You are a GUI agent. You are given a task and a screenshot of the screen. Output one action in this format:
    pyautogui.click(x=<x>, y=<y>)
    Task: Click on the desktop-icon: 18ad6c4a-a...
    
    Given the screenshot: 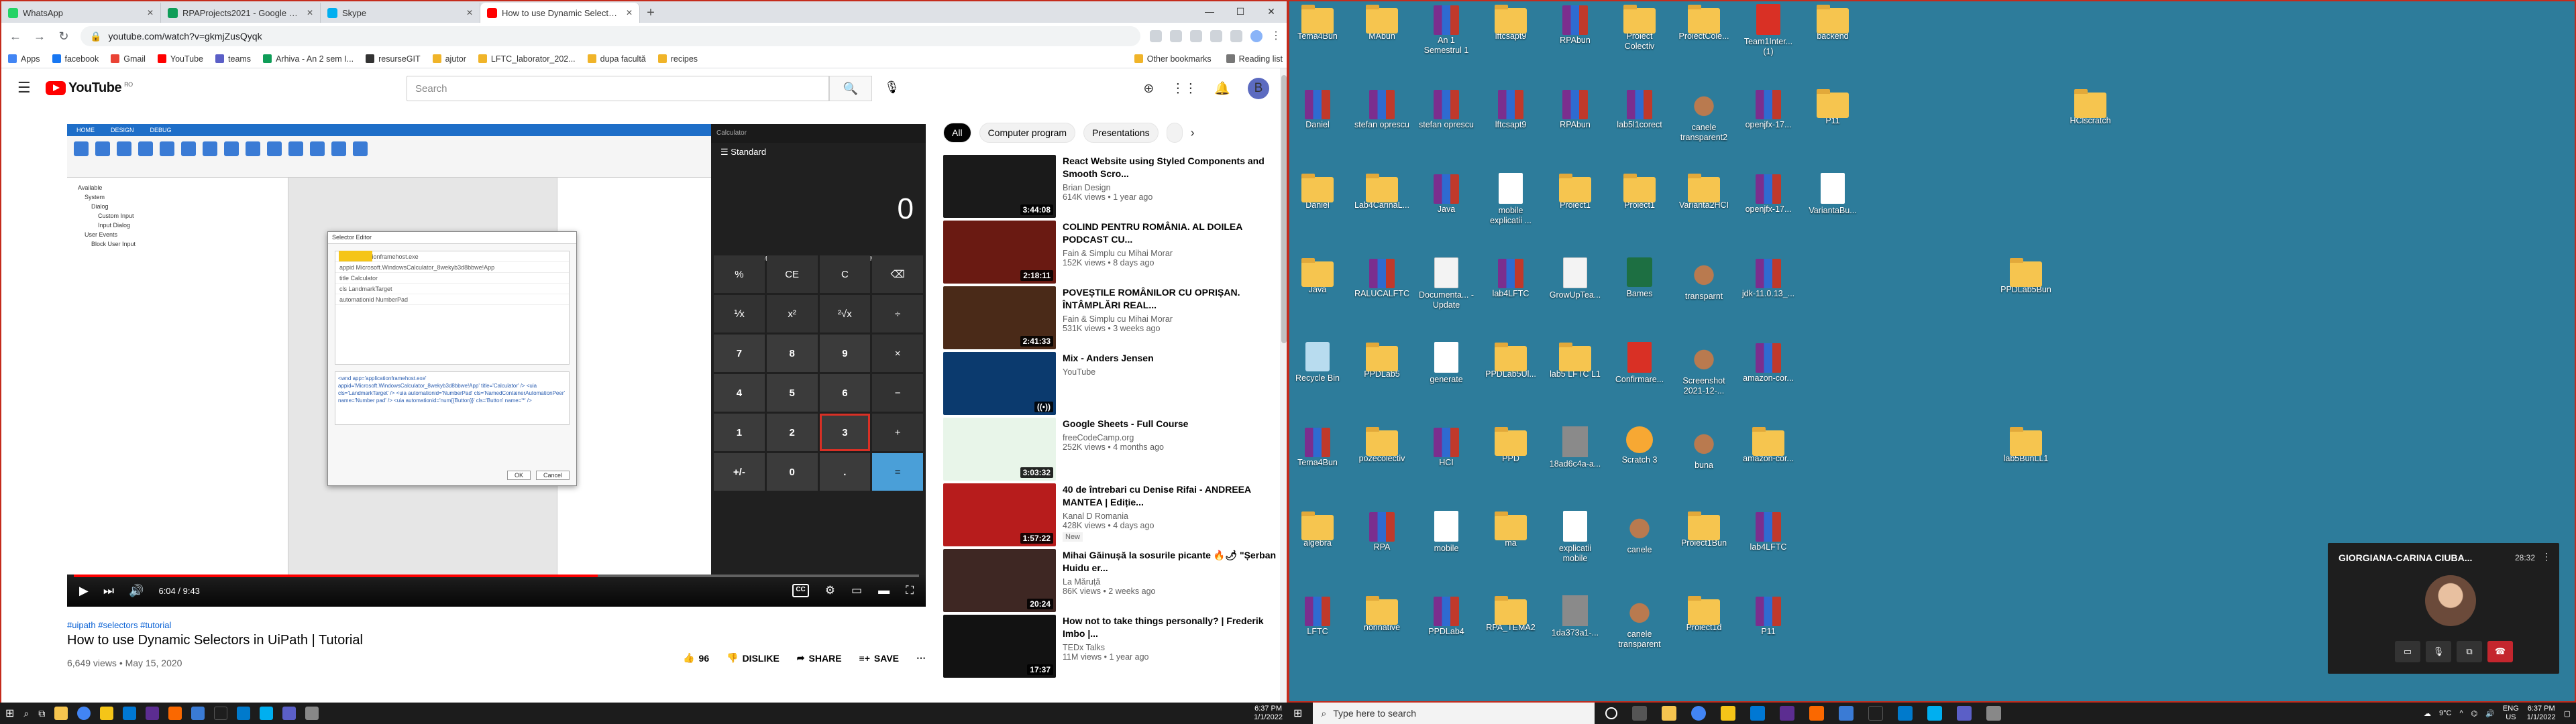 What is the action you would take?
    pyautogui.click(x=1575, y=447)
    